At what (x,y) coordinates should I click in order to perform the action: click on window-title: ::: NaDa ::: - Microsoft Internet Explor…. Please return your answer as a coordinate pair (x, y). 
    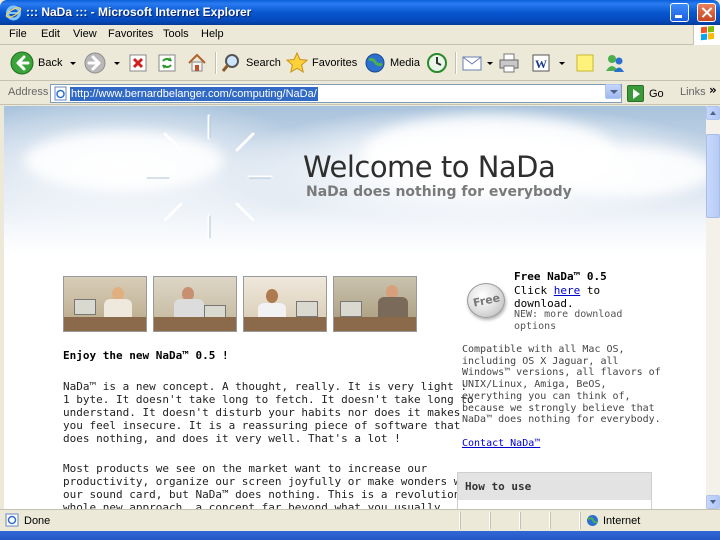
    Looking at the image, I should click on (139, 12).